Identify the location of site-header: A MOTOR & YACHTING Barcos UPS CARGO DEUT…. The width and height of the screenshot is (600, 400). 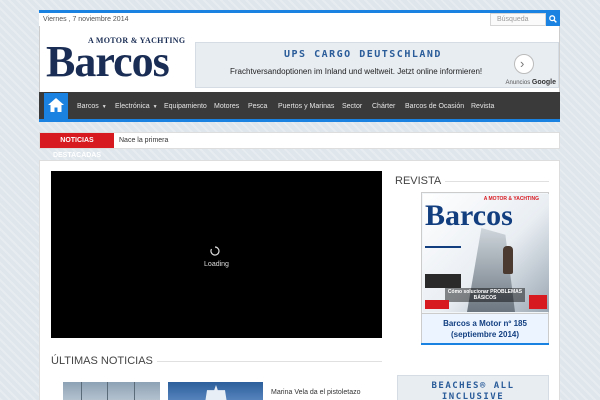
(299, 59).